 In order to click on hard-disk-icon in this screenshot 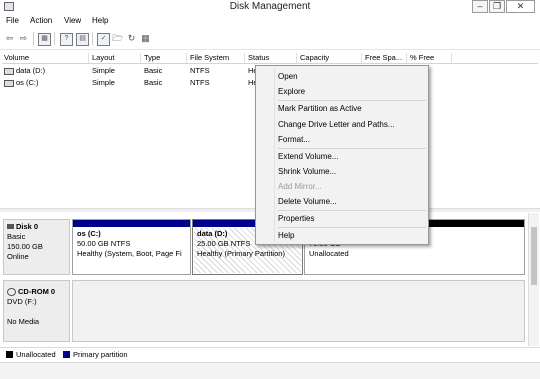, I will do `click(10, 226)`.